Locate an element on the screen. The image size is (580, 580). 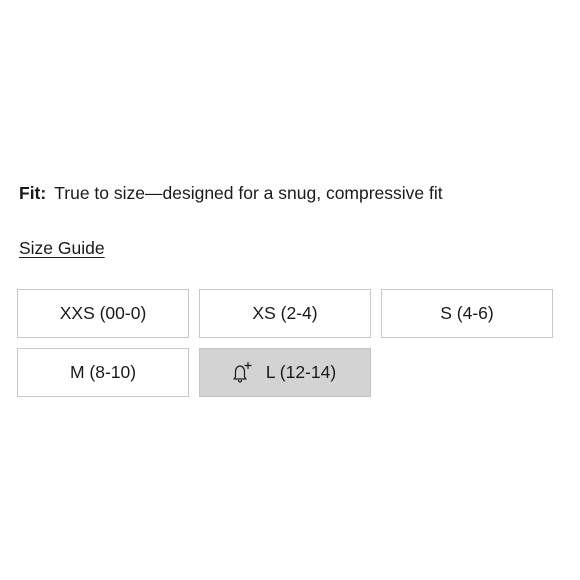
size-option-label: M (8-10) is located at coordinates (103, 372).